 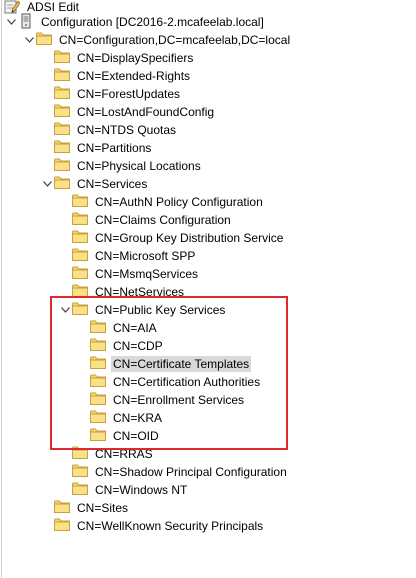 I want to click on tree-node-label: CN=Certification Authorities, so click(x=187, y=382).